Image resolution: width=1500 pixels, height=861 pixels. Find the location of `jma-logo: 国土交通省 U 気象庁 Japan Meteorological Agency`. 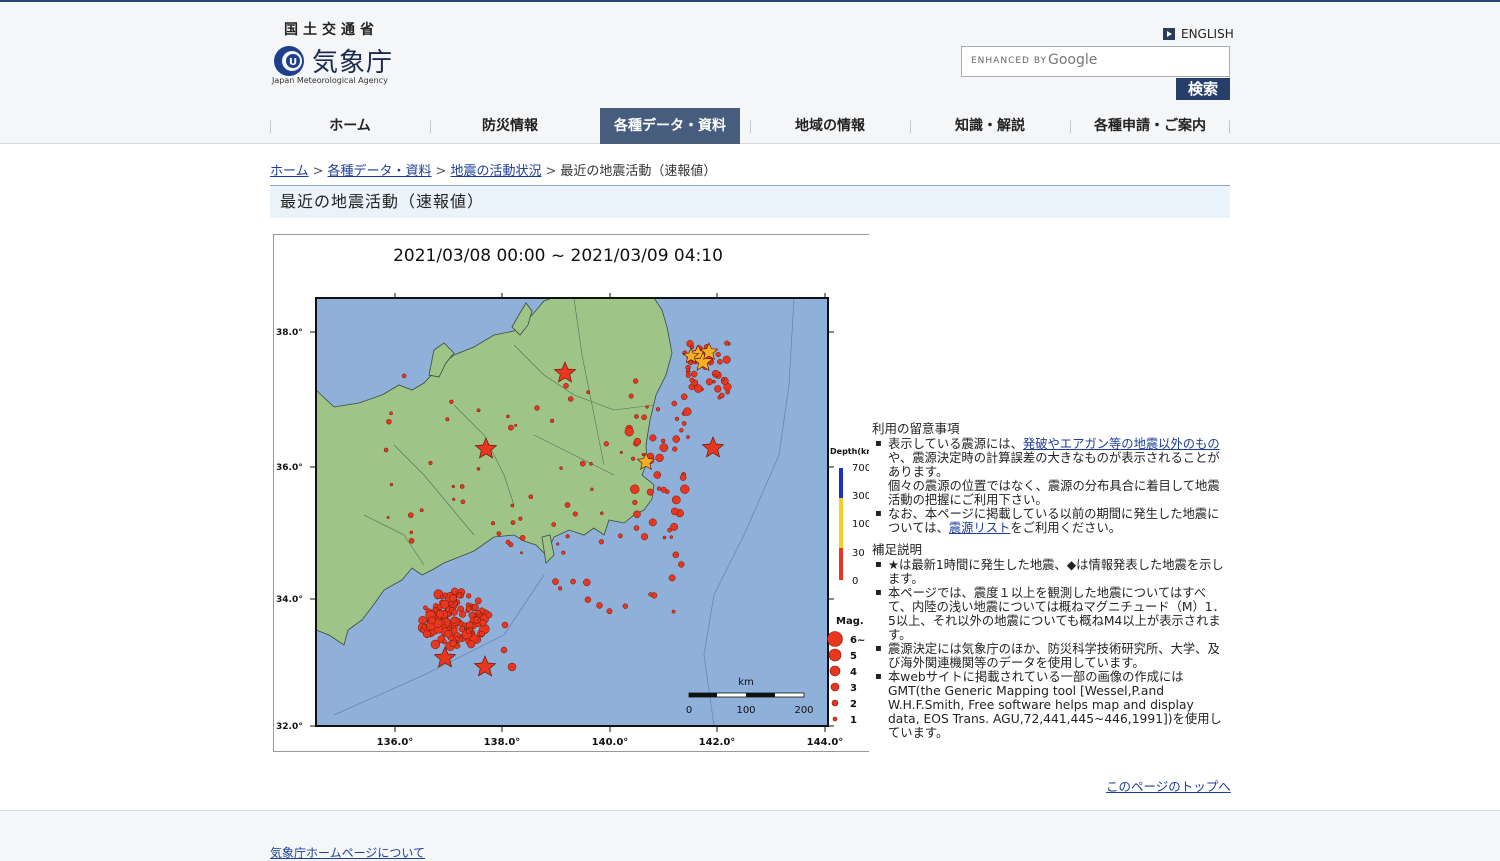

jma-logo: 国土交通省 U 気象庁 Japan Meteorological Agency is located at coordinates (340, 55).